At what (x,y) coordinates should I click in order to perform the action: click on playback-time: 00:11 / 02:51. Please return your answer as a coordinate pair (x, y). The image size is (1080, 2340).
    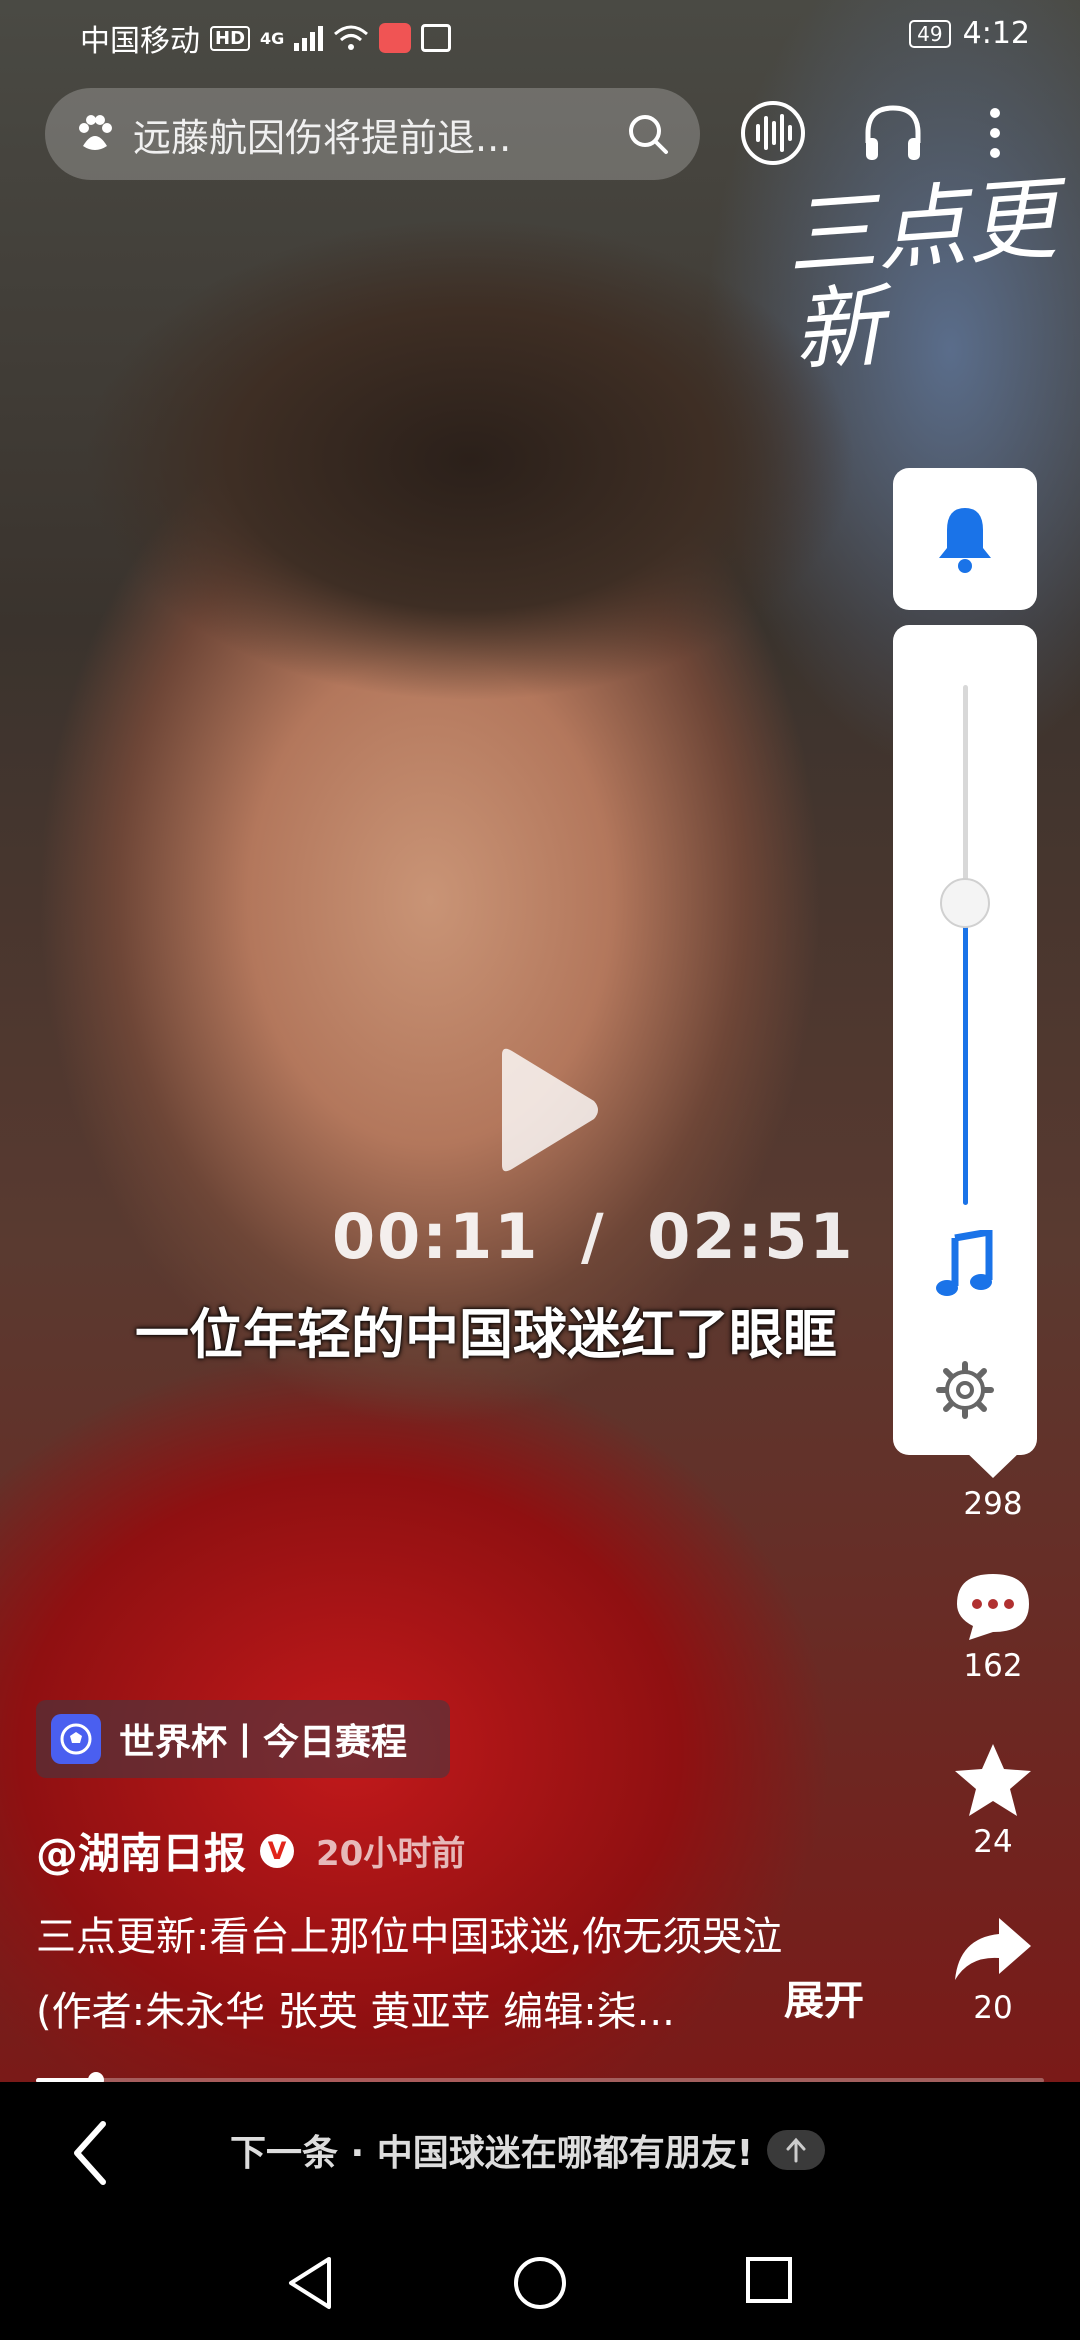
    Looking at the image, I should click on (593, 1236).